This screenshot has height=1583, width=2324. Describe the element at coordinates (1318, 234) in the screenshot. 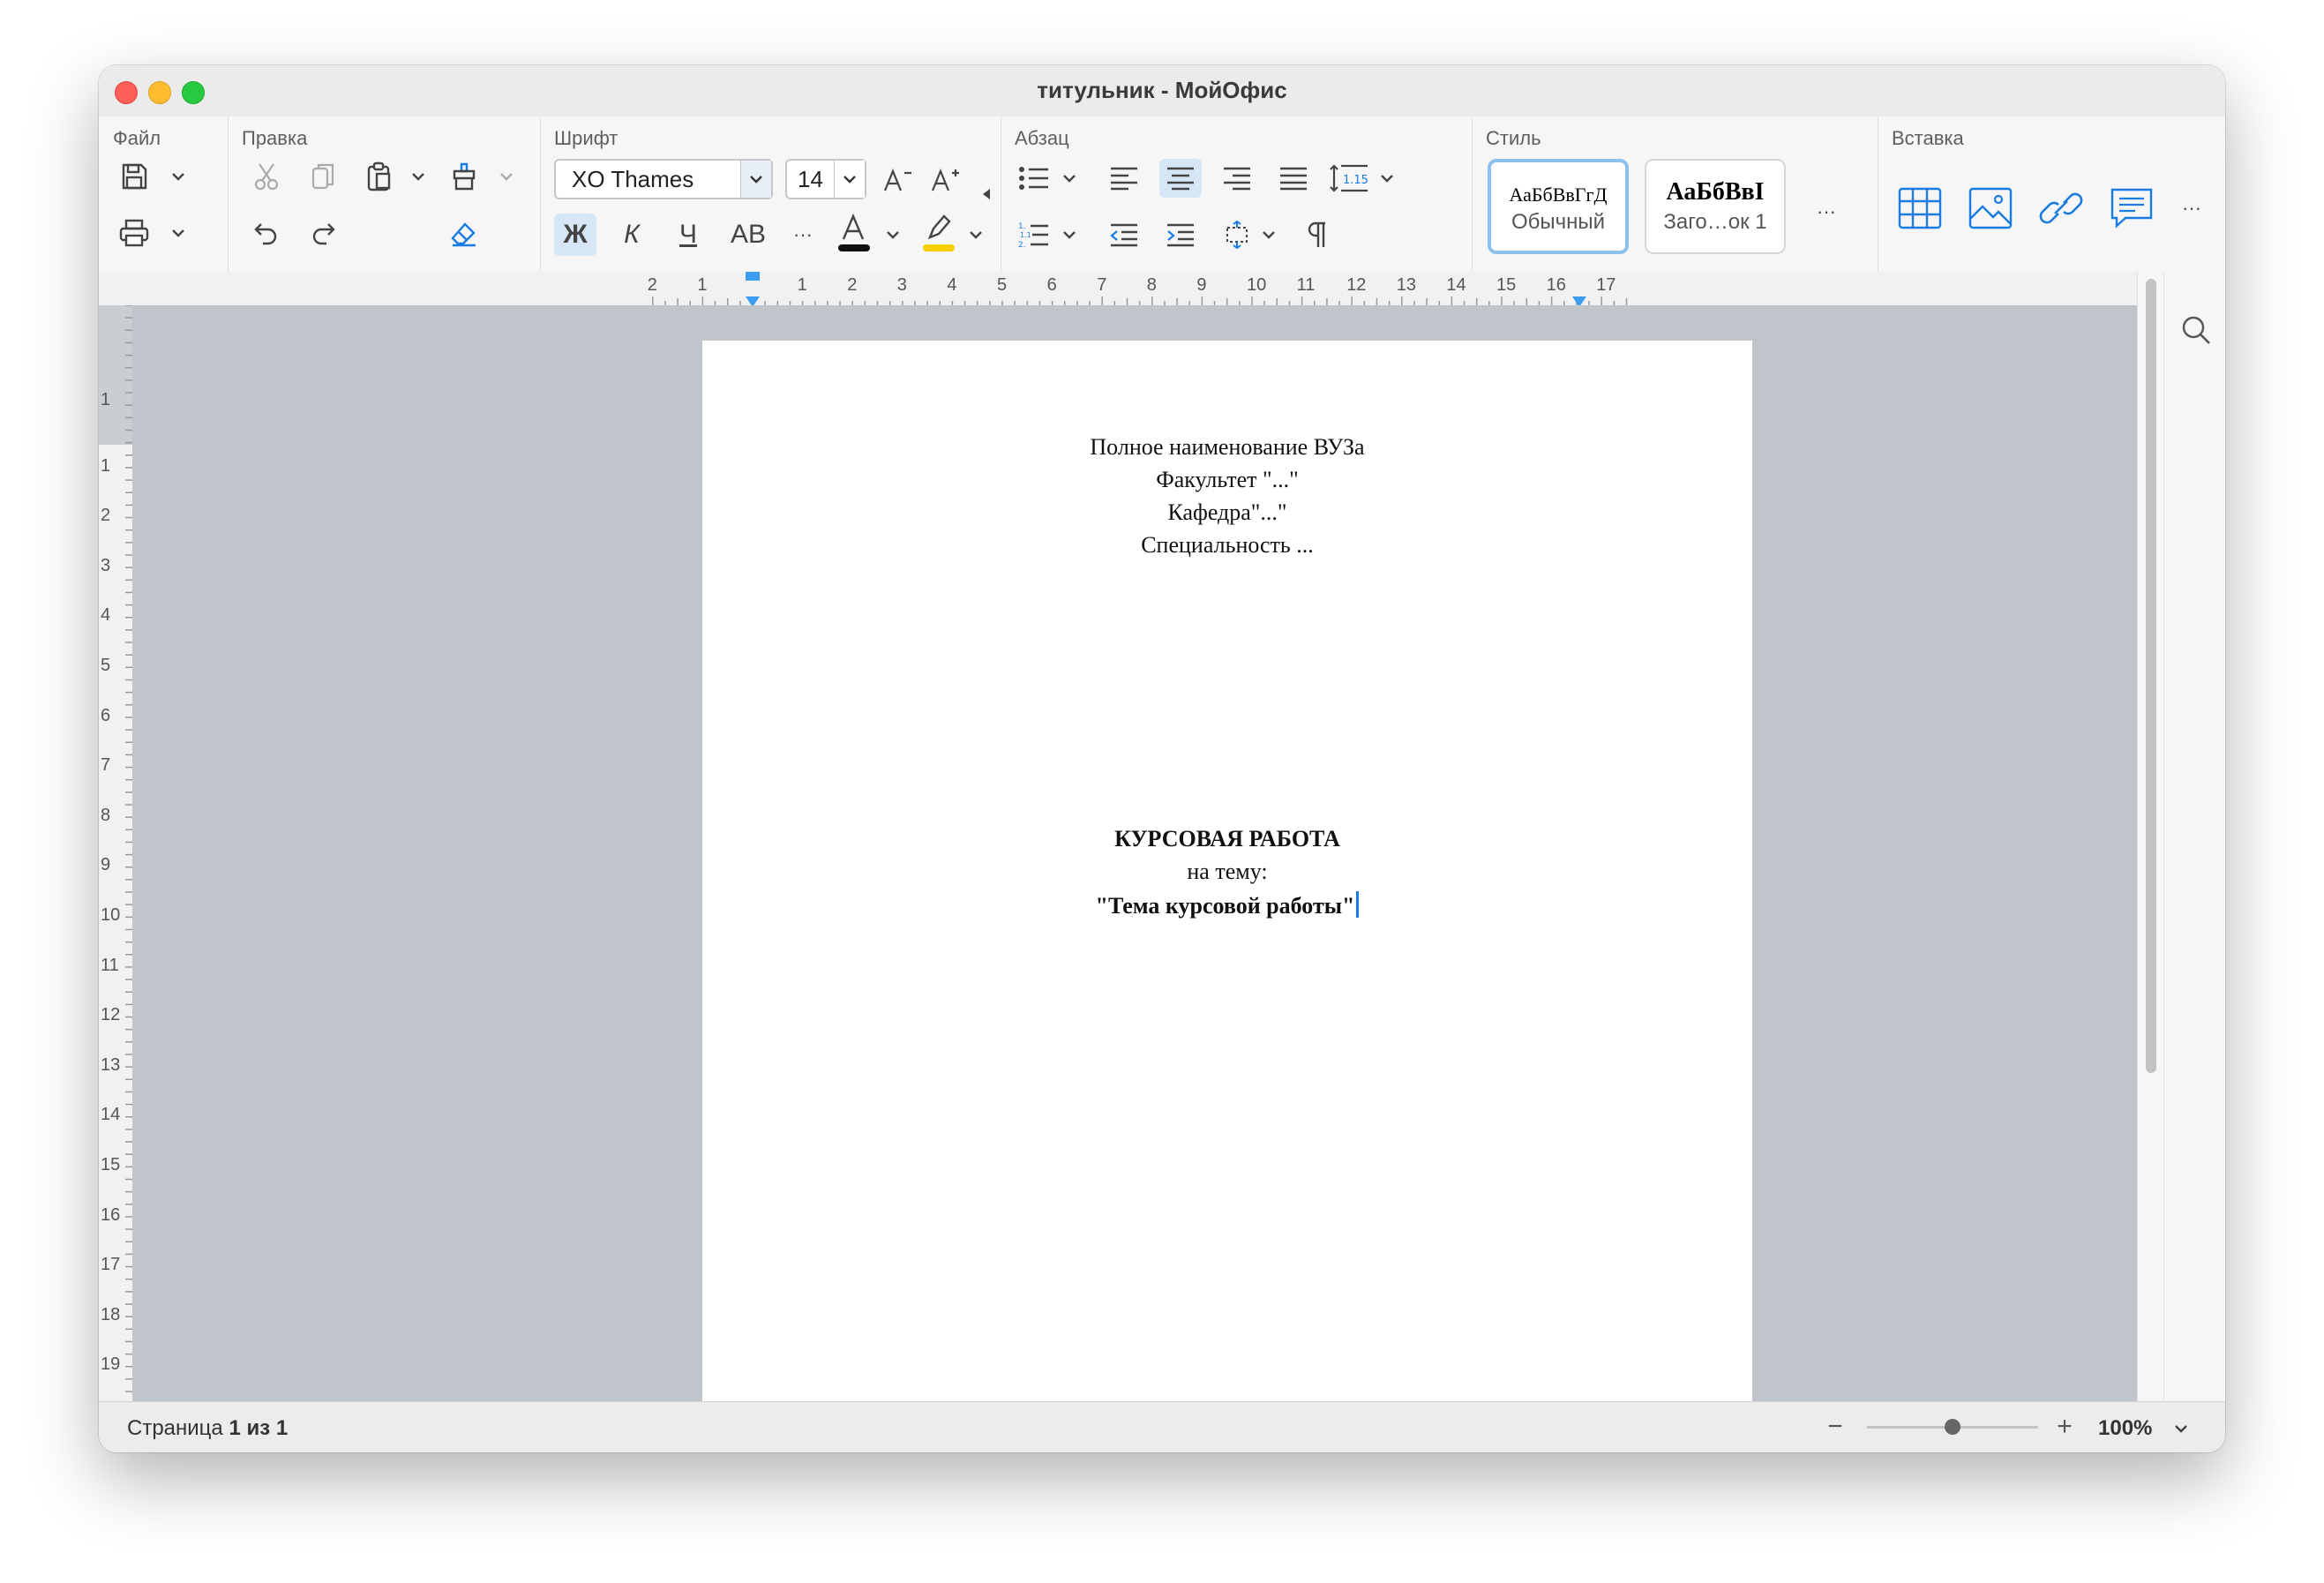

I see `show-formatting-button` at that location.